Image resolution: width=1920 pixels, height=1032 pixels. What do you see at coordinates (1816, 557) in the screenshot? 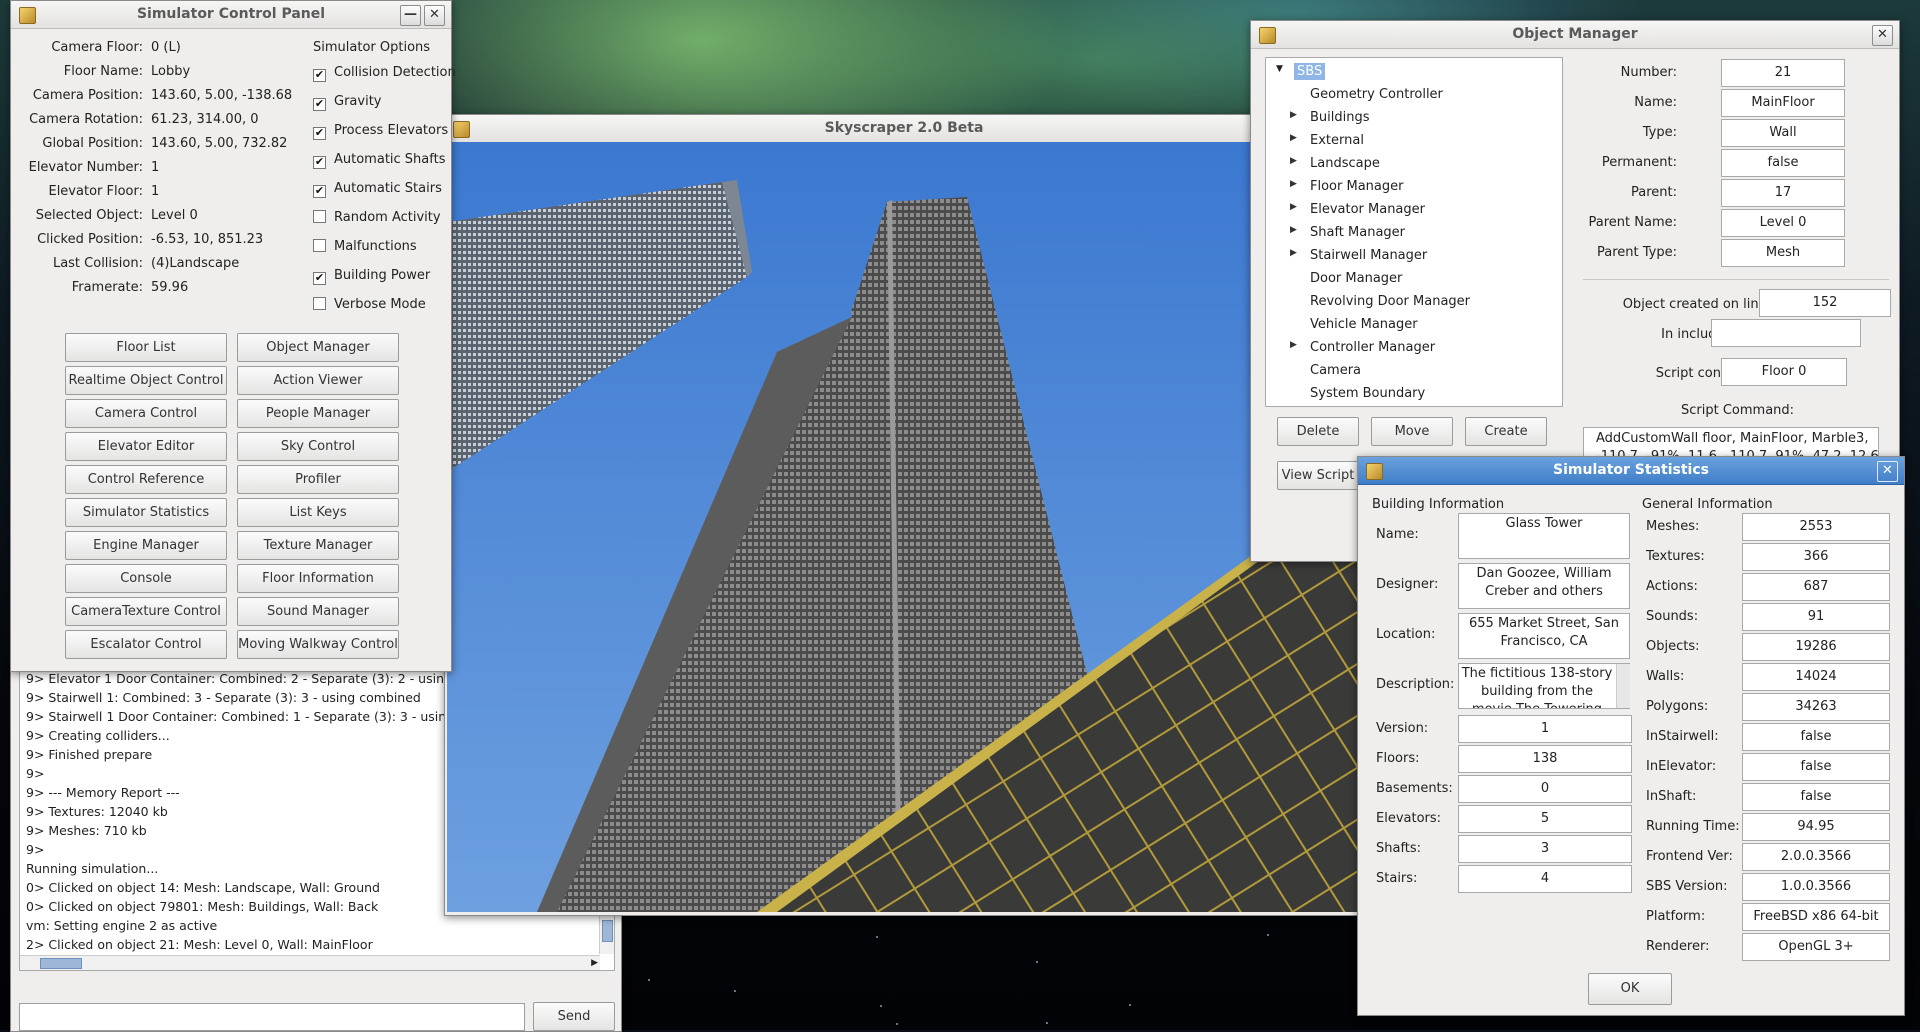
I see `general-field: 366` at bounding box center [1816, 557].